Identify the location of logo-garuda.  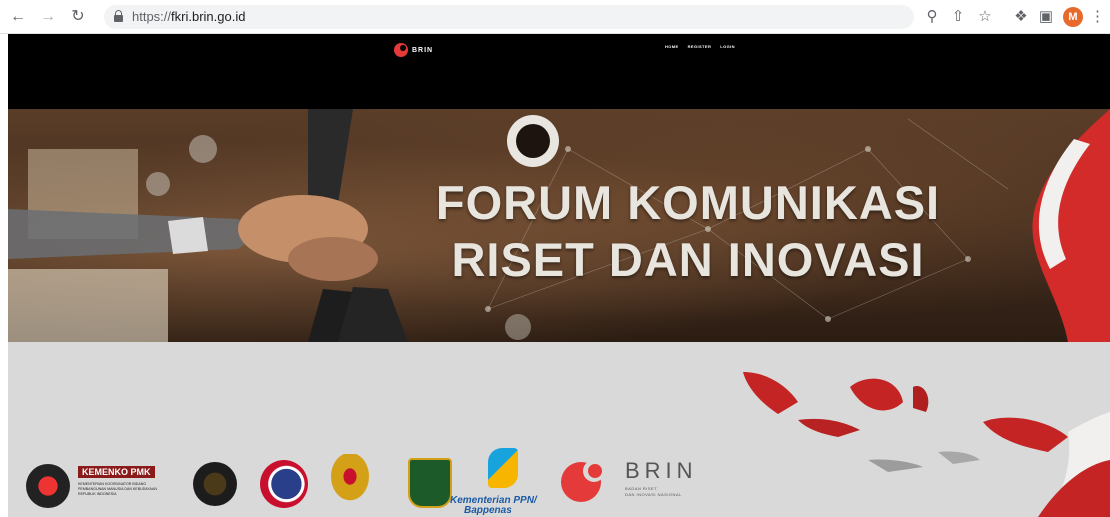
(350, 479).